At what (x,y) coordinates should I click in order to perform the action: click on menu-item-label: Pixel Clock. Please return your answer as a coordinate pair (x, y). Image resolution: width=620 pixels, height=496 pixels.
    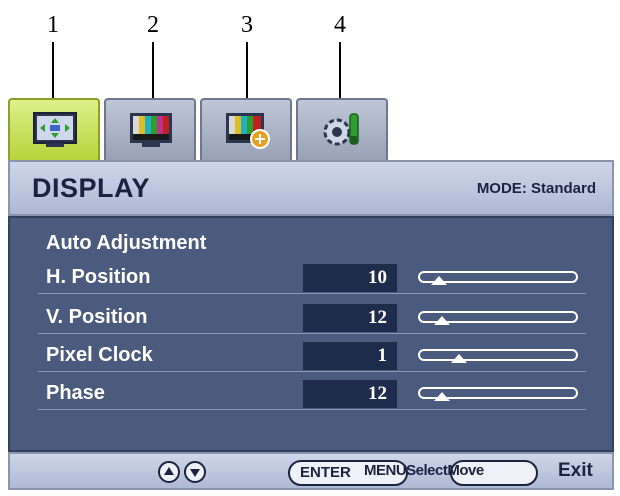
    Looking at the image, I should click on (99, 355).